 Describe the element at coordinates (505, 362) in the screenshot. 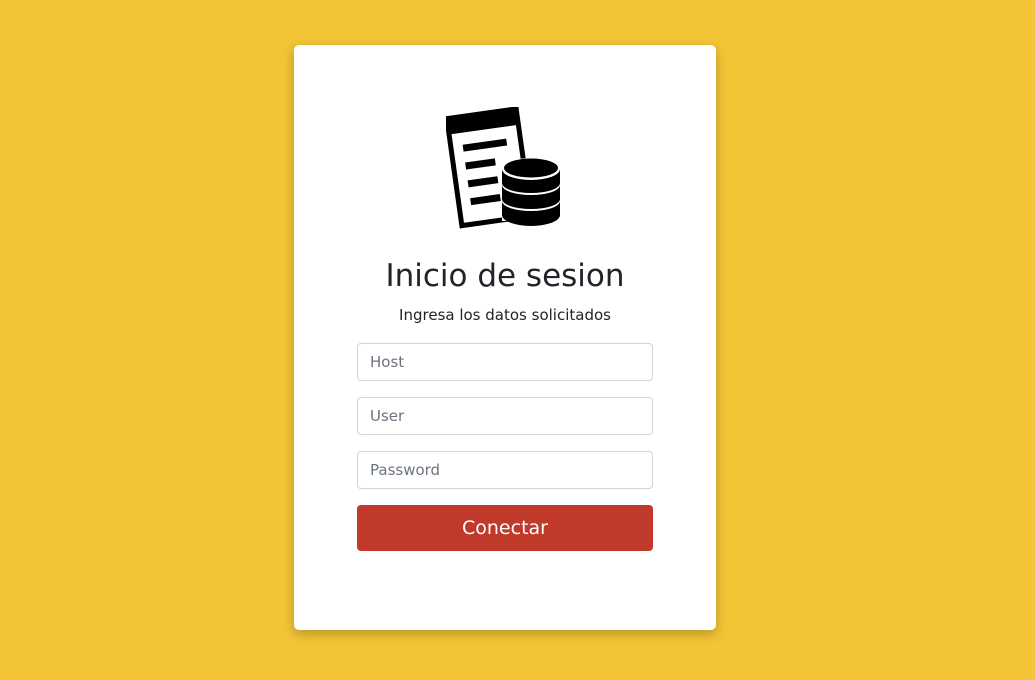

I see `host-input` at that location.